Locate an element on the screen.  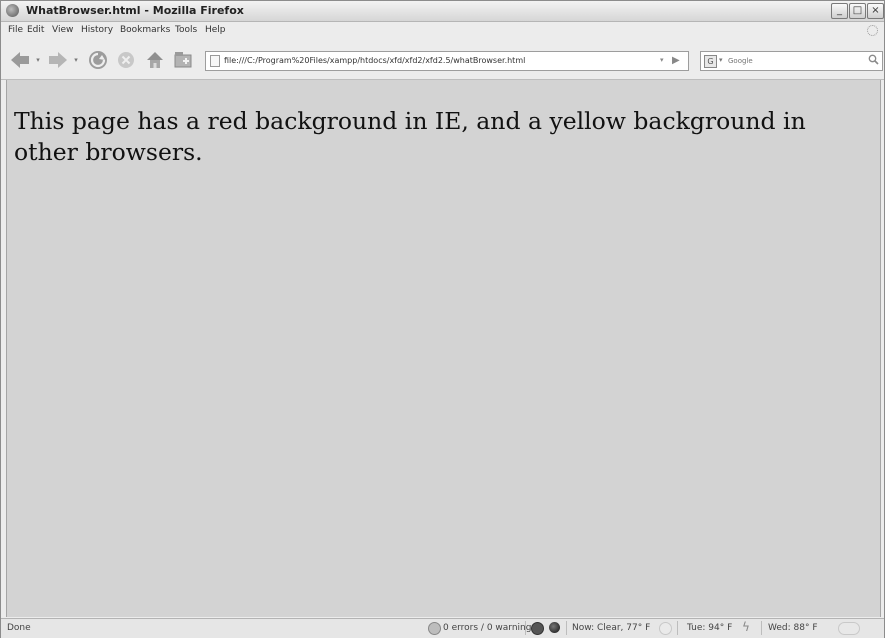
firefox-logo-icon is located at coordinates (12, 10).